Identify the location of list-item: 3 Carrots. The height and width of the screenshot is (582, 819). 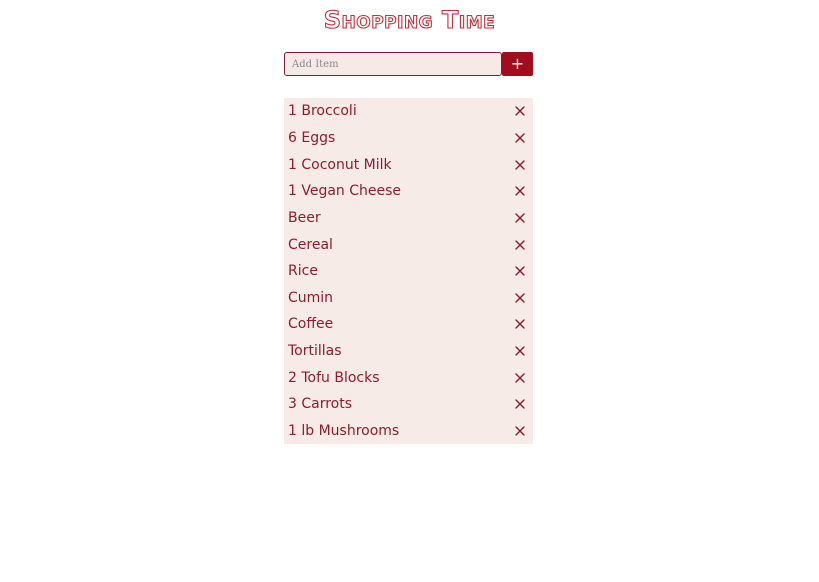
(408, 404).